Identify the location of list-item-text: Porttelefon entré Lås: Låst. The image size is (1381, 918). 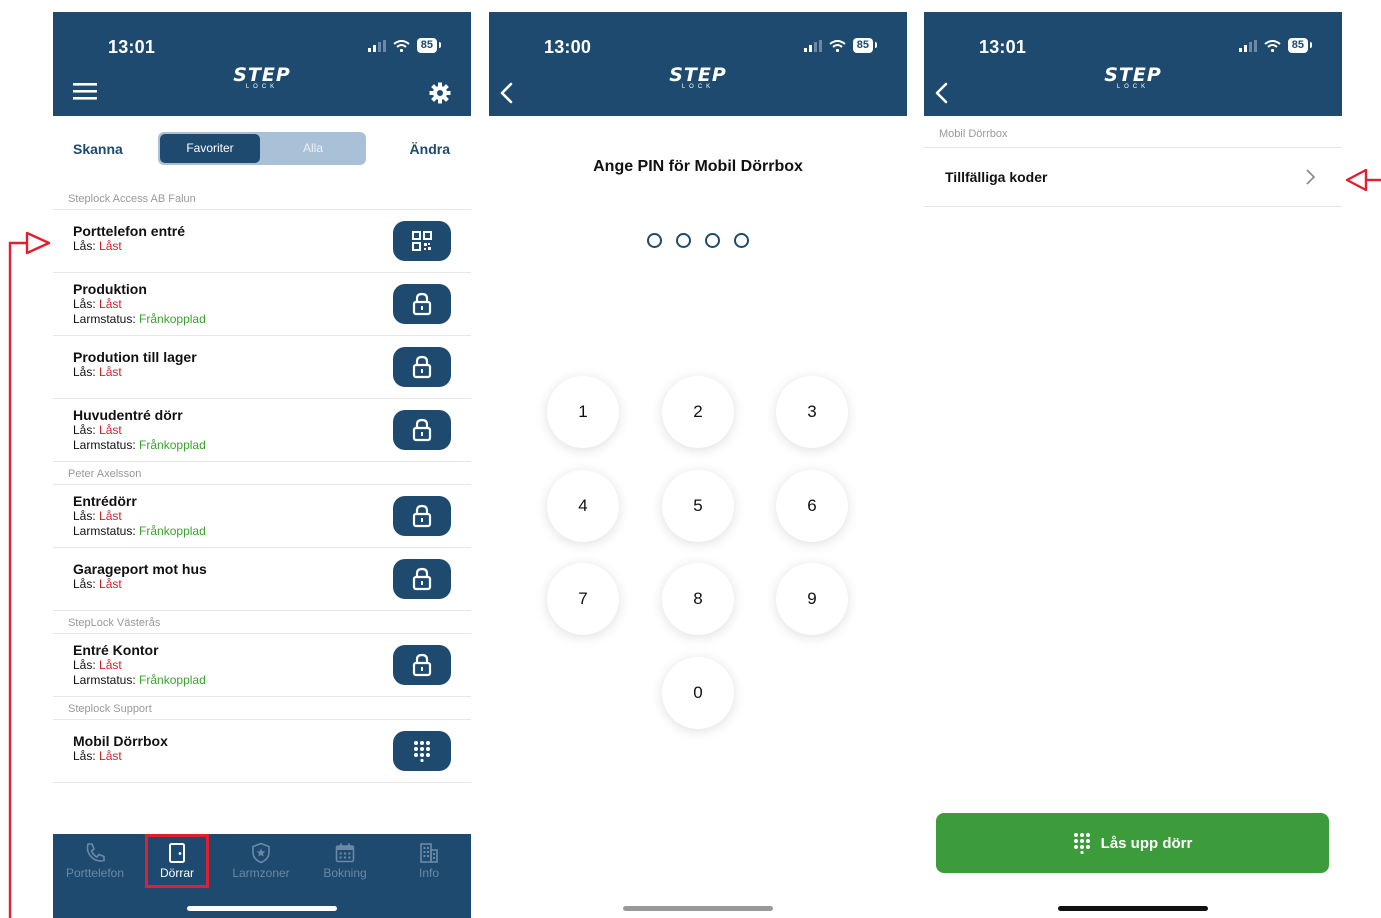
(129, 239).